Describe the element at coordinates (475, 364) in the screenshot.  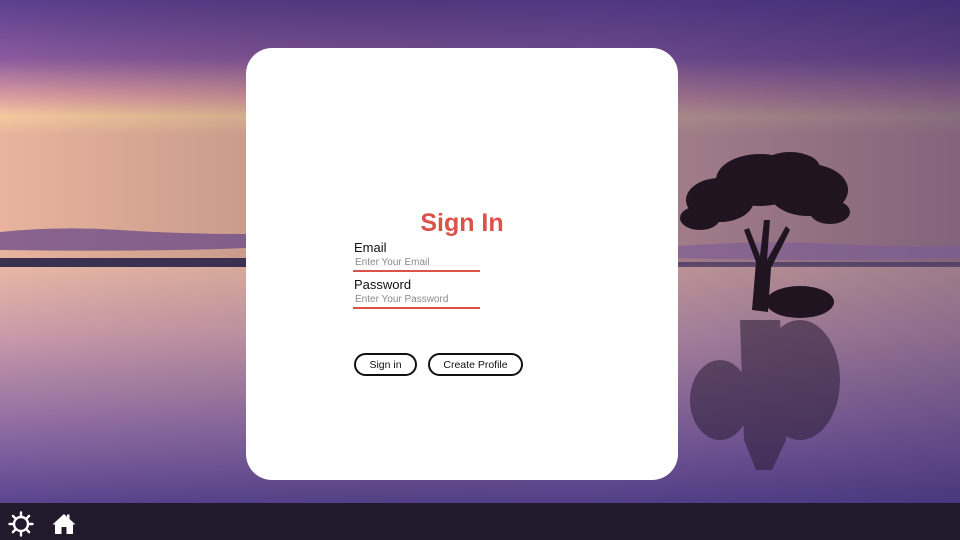
I see `create-profile-button: Create Profile` at that location.